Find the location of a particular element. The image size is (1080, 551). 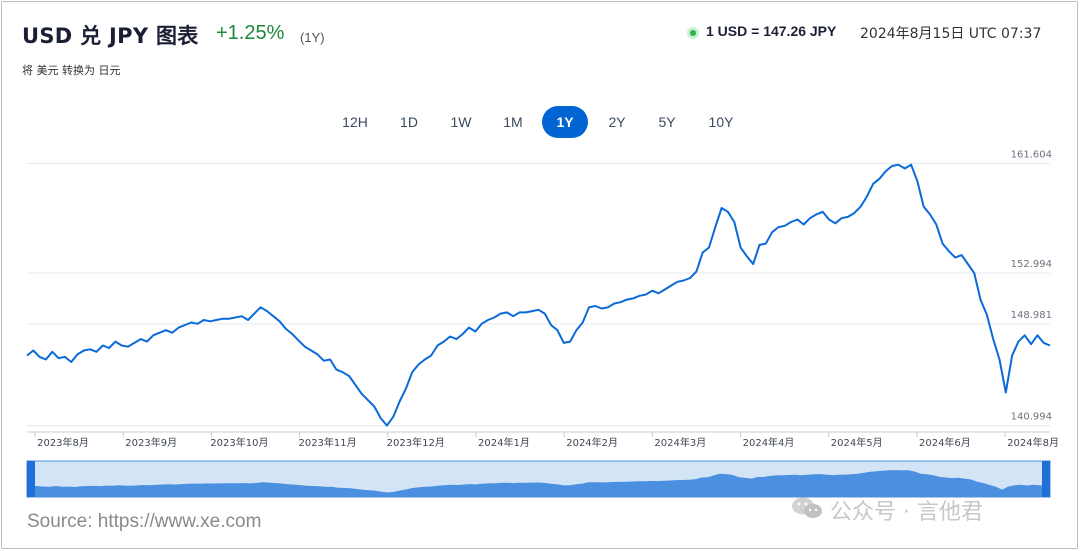

y-tick-label: 148.981 is located at coordinates (1031, 315).